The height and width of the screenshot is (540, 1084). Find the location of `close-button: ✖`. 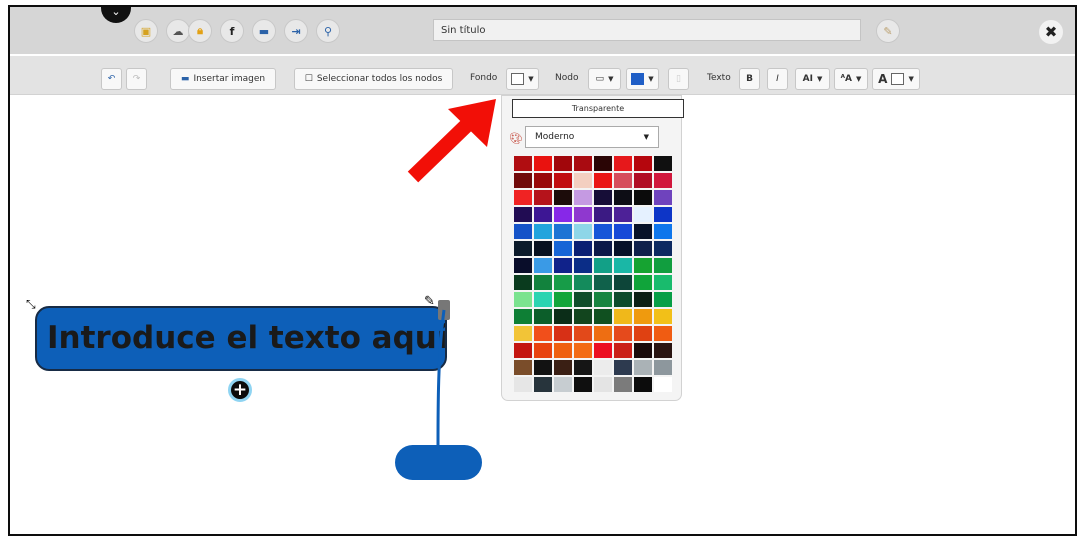

close-button: ✖ is located at coordinates (1051, 32).